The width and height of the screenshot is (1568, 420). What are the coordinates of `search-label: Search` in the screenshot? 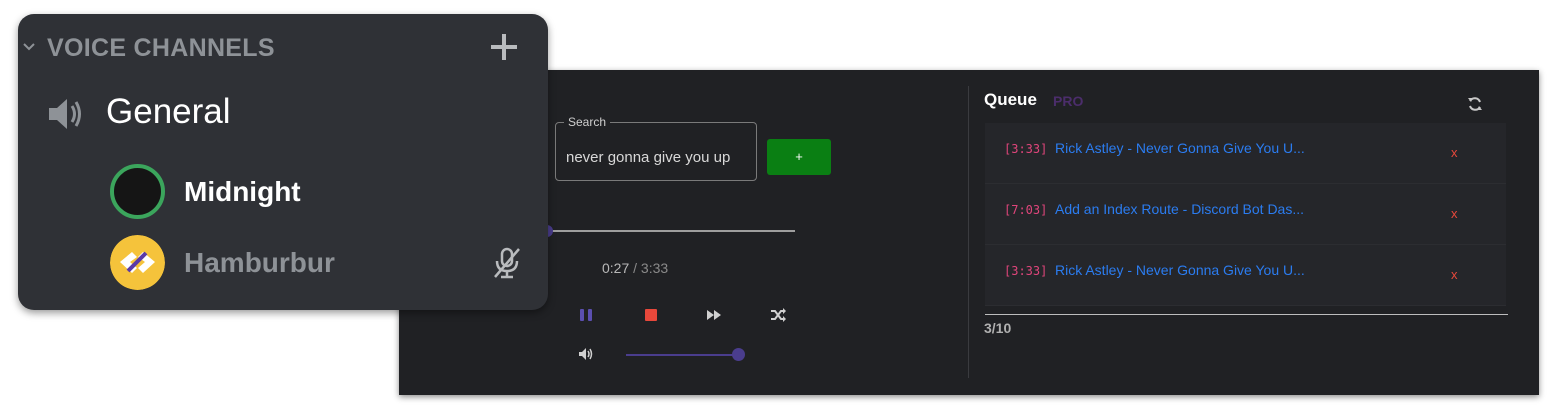 It's located at (587, 122).